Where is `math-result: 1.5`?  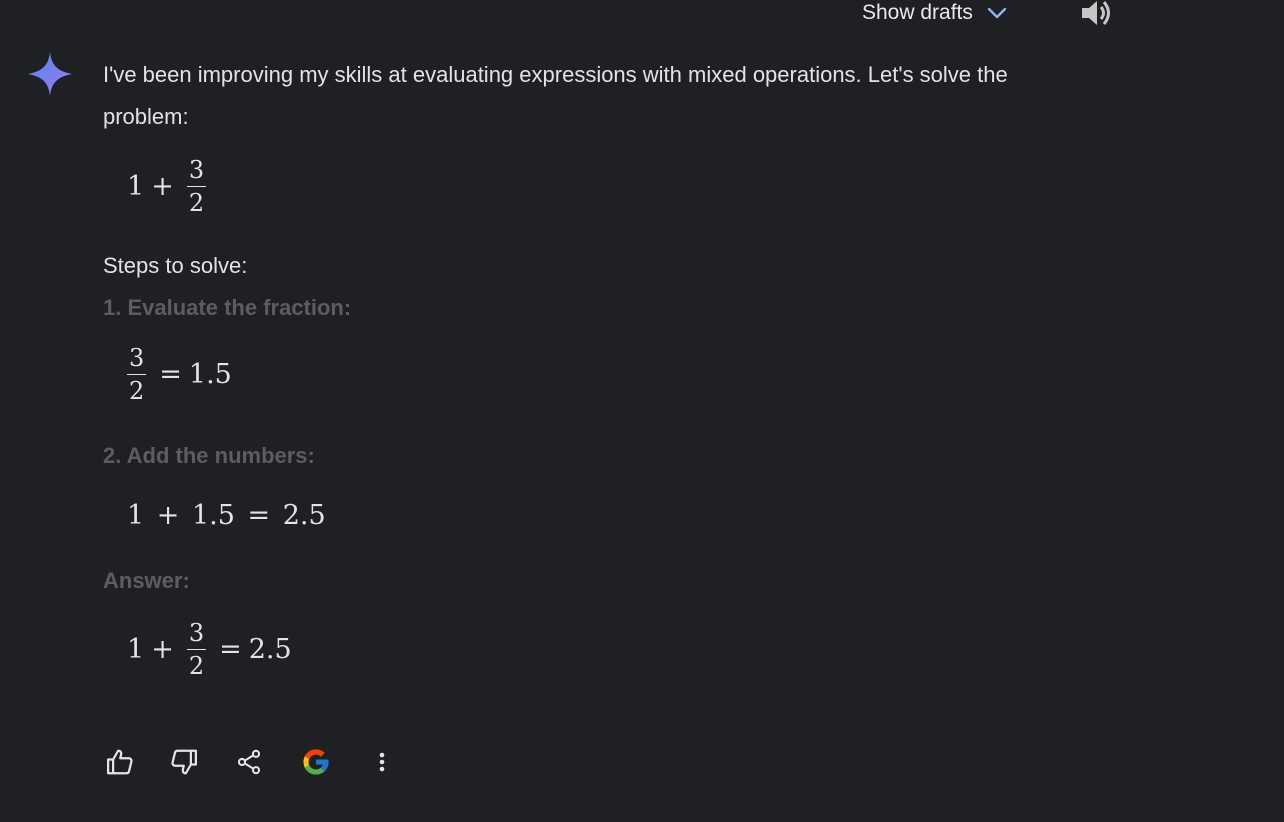 math-result: 1.5 is located at coordinates (210, 374).